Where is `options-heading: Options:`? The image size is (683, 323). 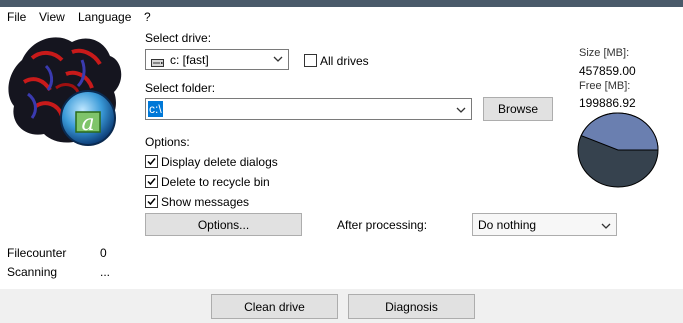
options-heading: Options: is located at coordinates (167, 142).